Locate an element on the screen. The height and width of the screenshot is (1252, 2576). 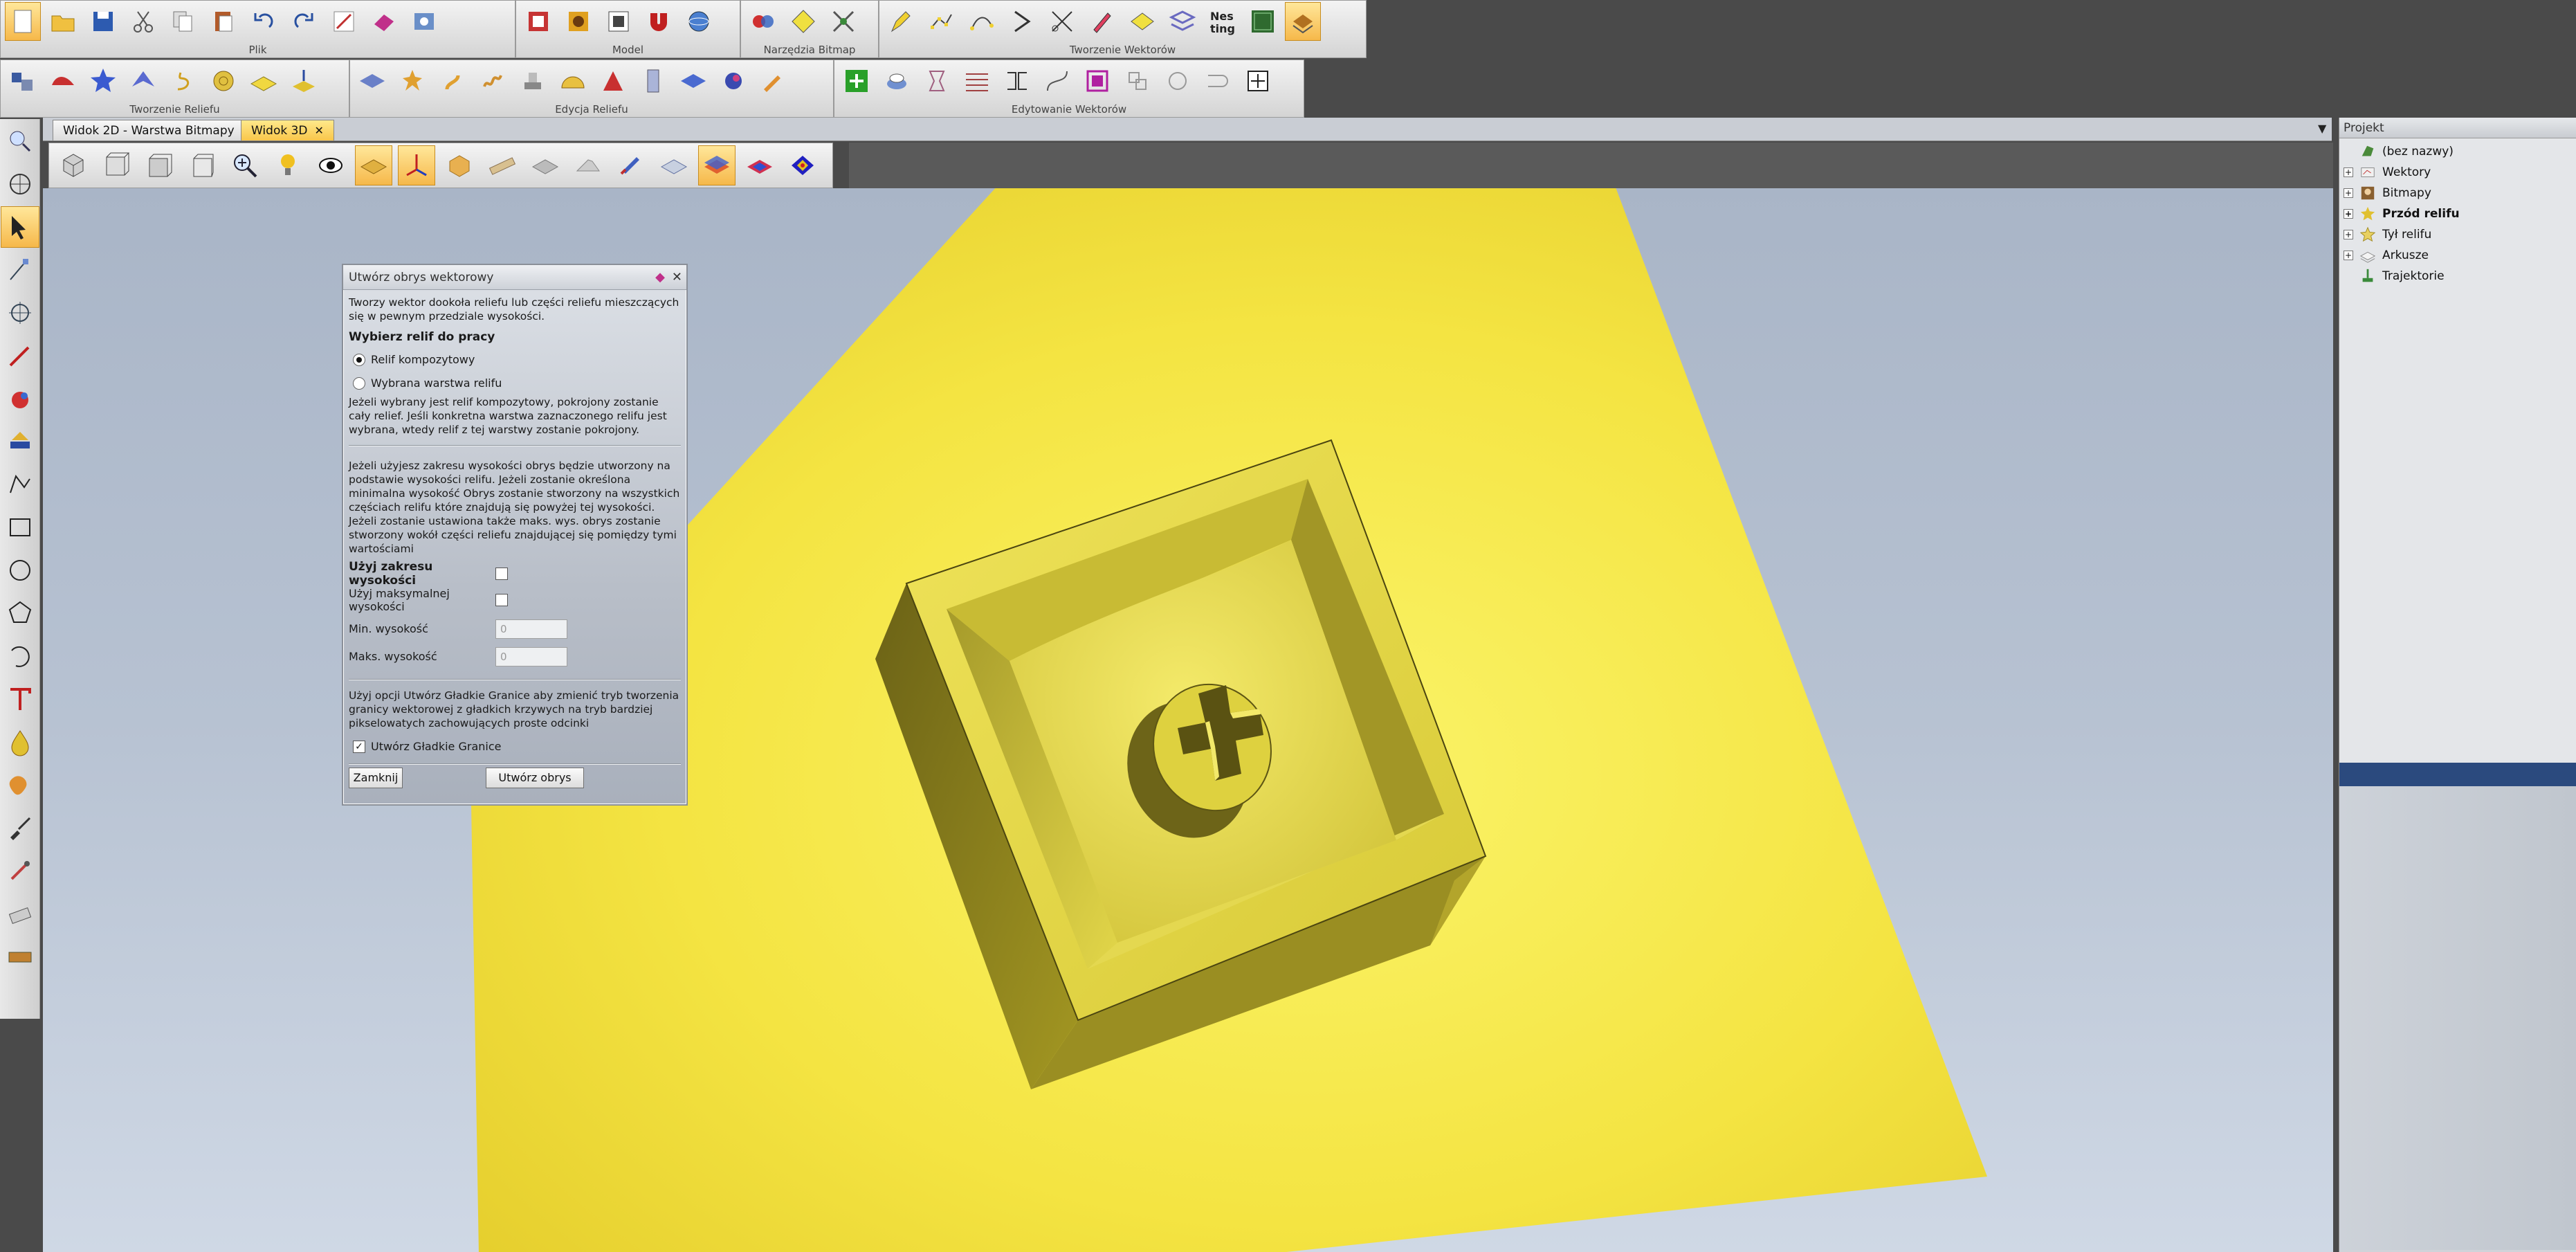
max-height-input is located at coordinates (531, 656).